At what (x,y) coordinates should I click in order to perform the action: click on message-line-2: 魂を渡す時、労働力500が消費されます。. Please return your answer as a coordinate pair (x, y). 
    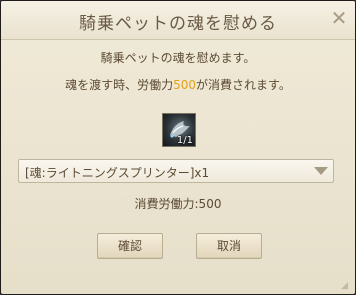
    Looking at the image, I should click on (178, 84).